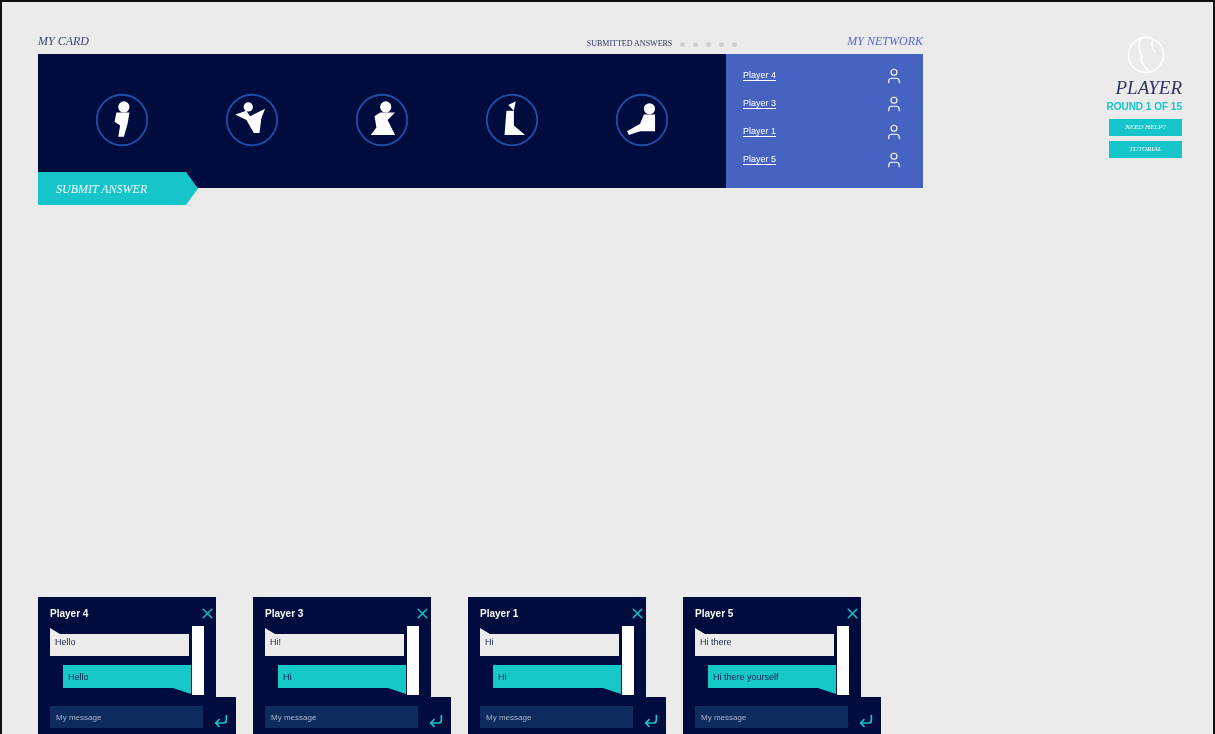  I want to click on player-link: Player 4, so click(760, 75).